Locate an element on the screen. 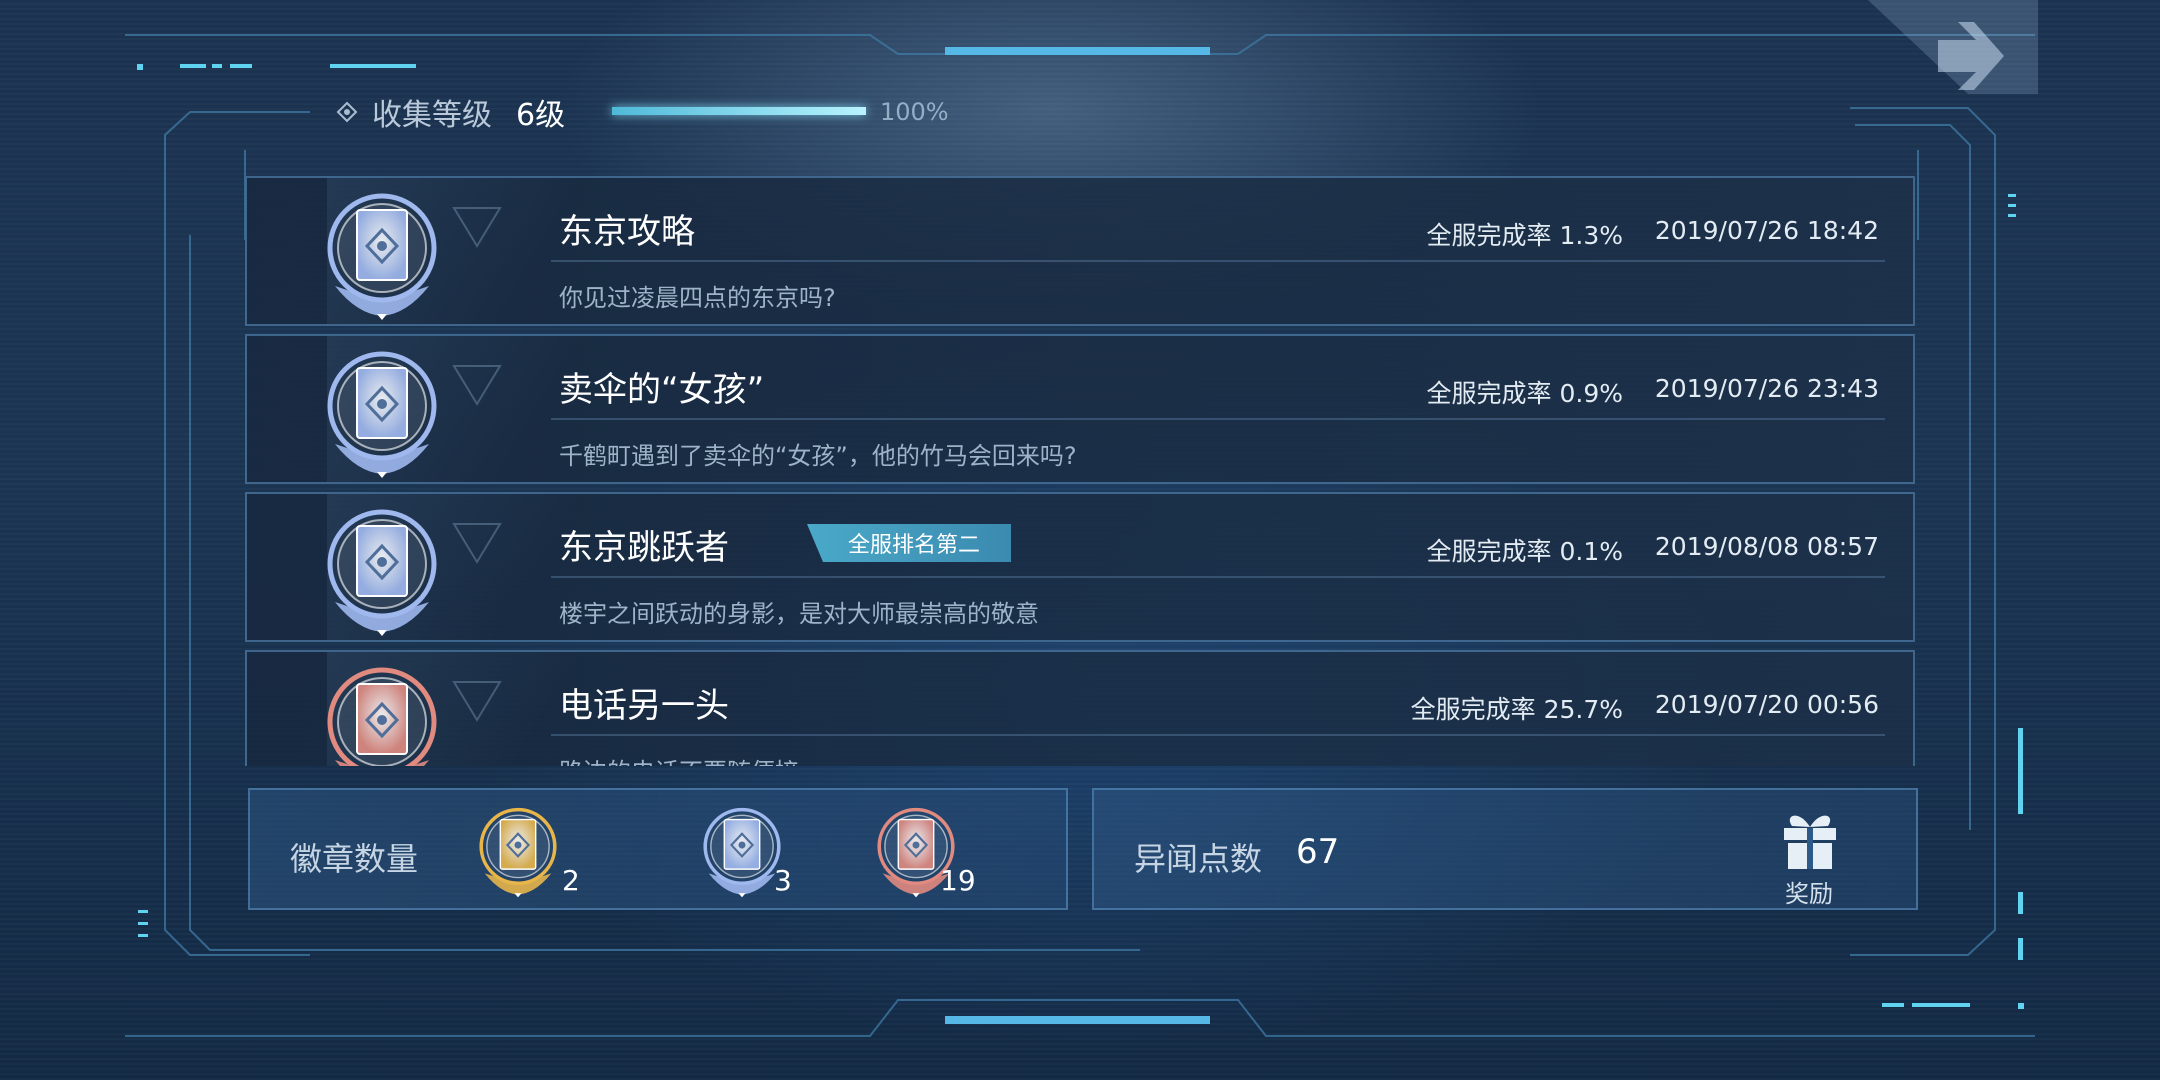 This screenshot has width=2160, height=1080. points-label: 异闻点数 is located at coordinates (1198, 859).